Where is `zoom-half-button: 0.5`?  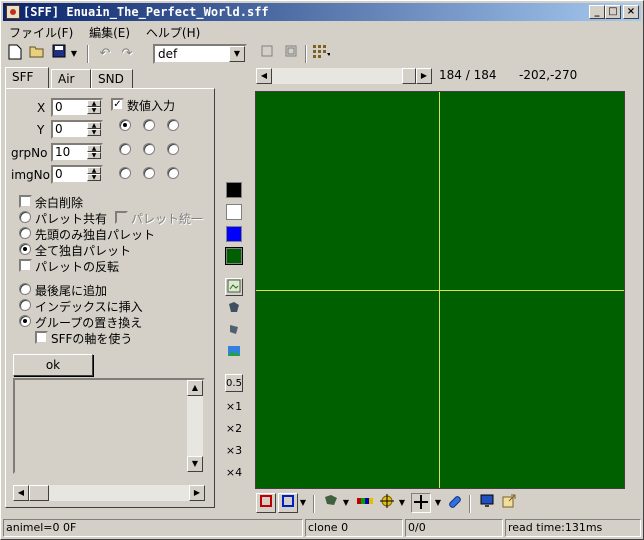
zoom-half-button: 0.5 is located at coordinates (234, 383).